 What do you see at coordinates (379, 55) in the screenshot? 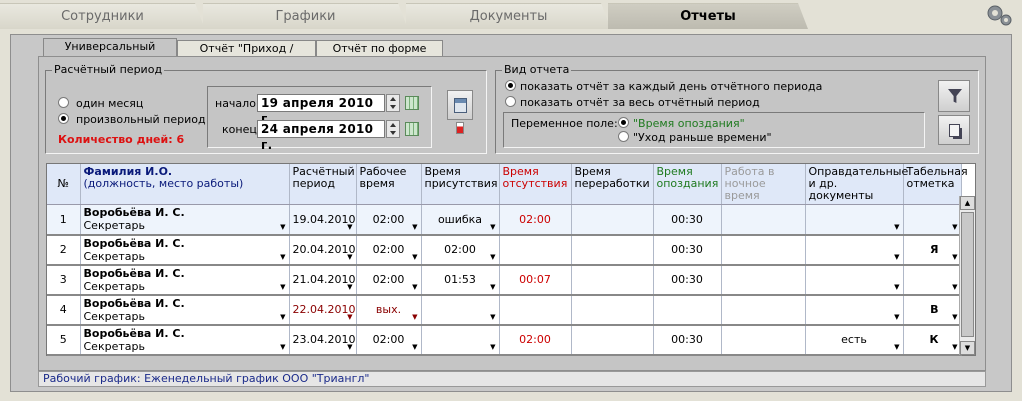
I see `subtab-t13-report: Отчёт по форме Т-13` at bounding box center [379, 55].